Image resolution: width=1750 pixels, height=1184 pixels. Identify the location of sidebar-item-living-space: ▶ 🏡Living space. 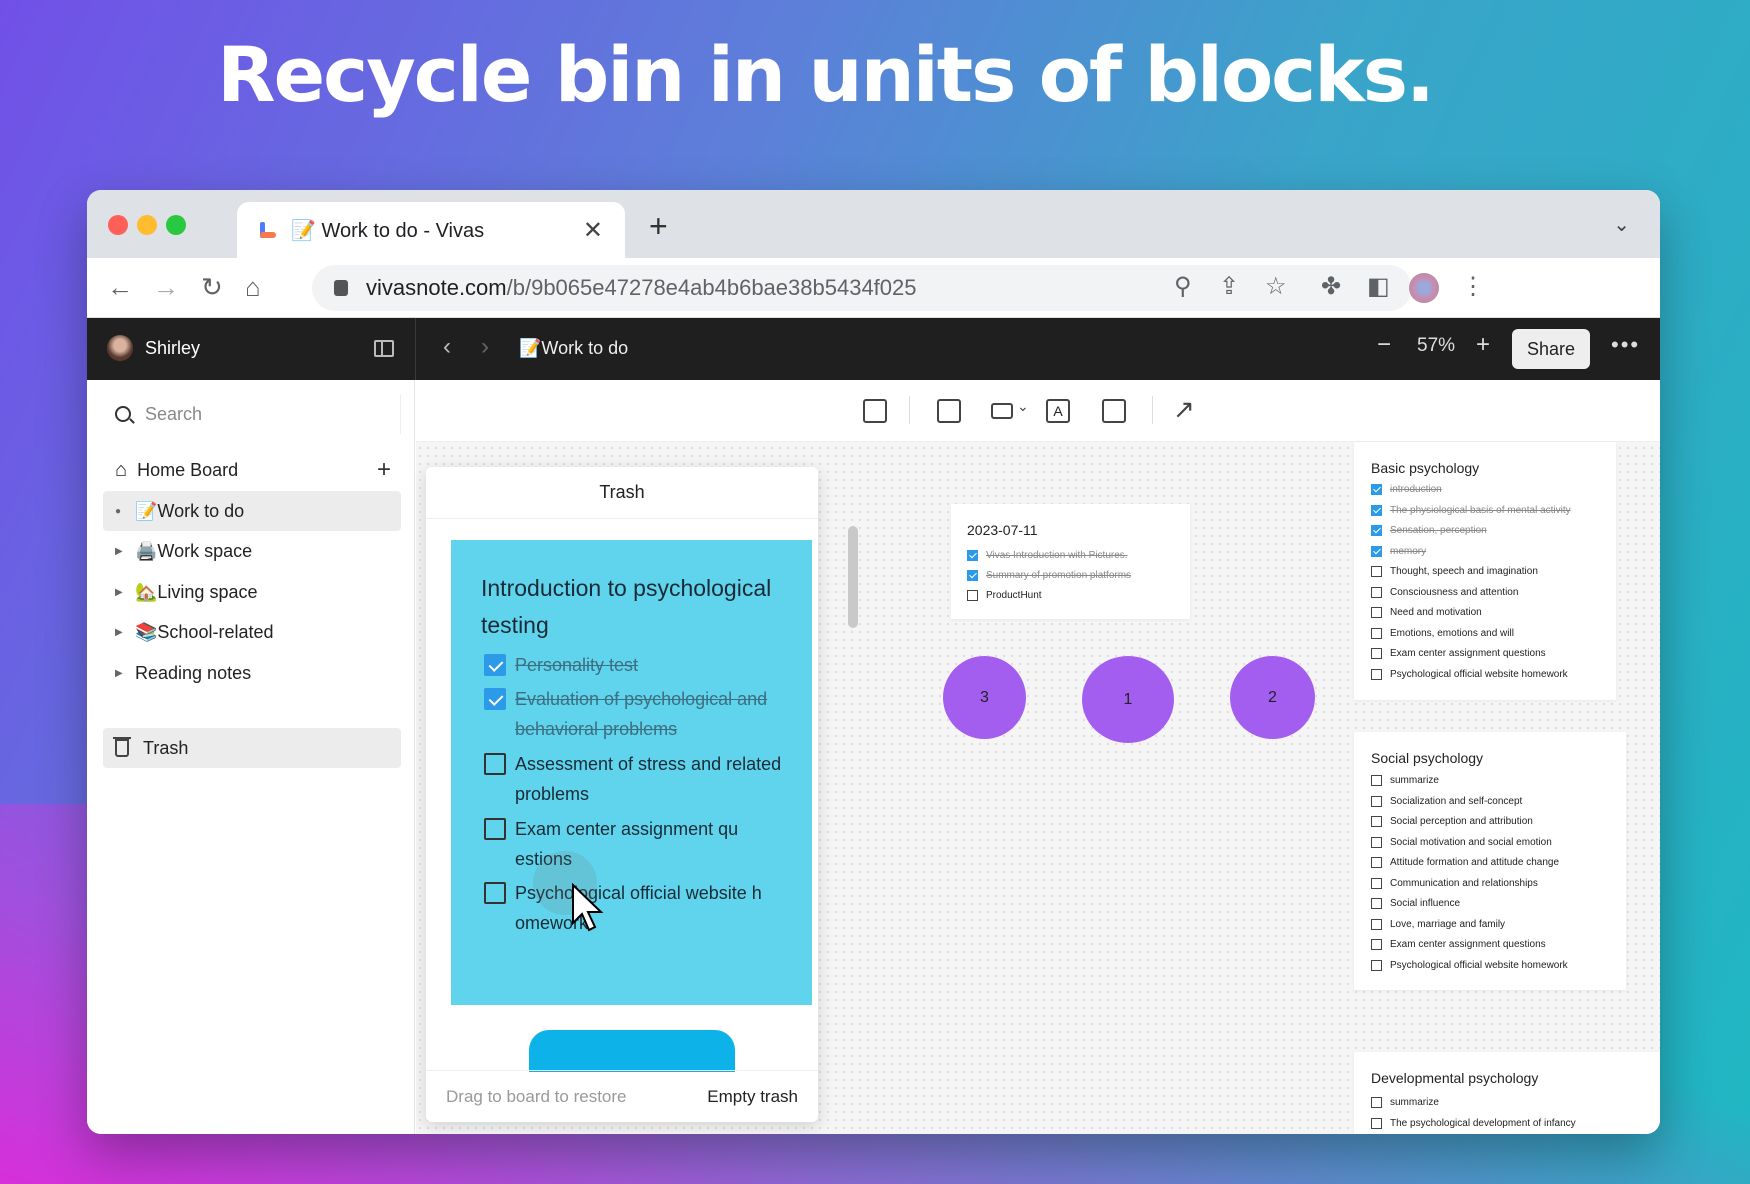
(252, 592).